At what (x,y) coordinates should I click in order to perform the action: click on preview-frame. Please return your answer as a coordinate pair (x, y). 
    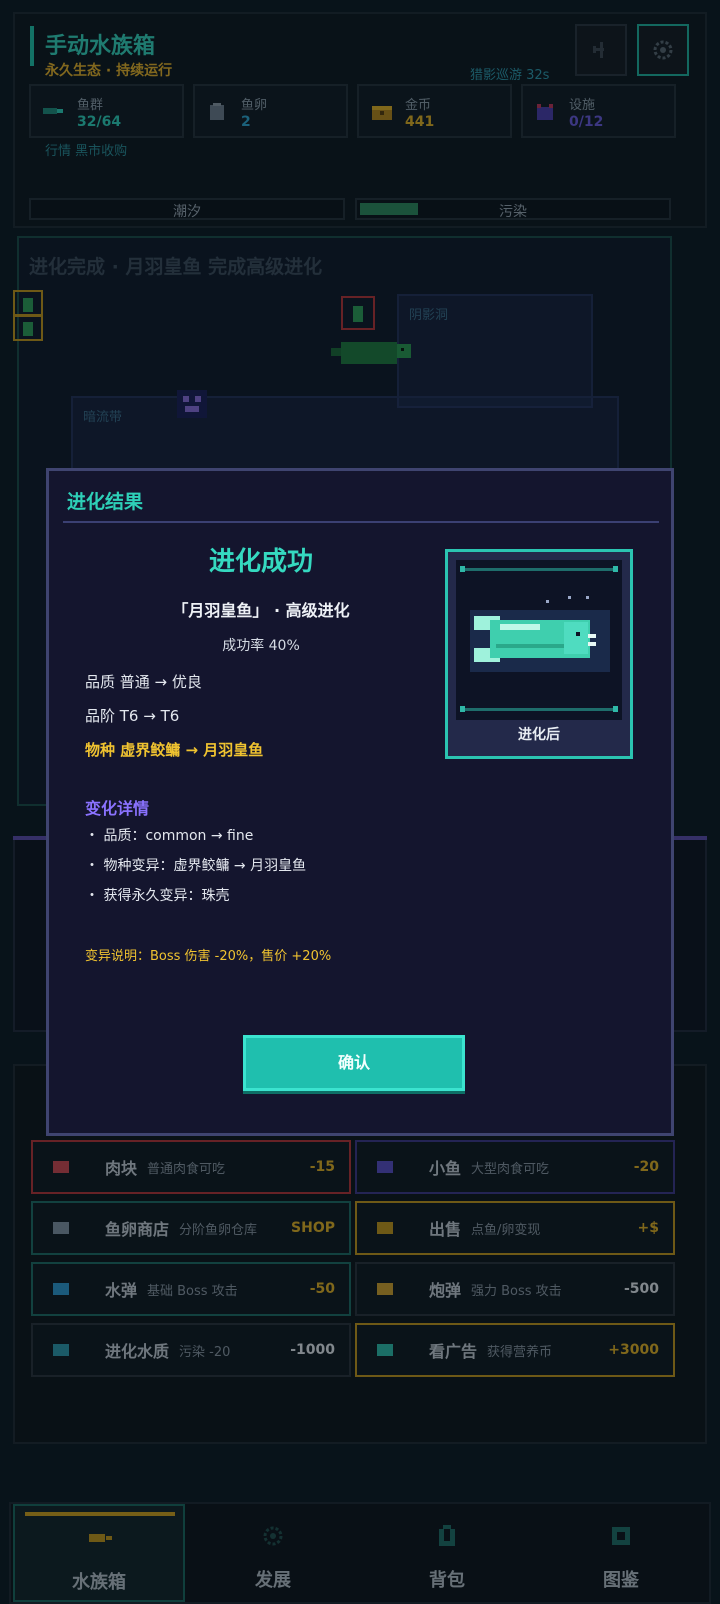
    Looking at the image, I should click on (539, 640).